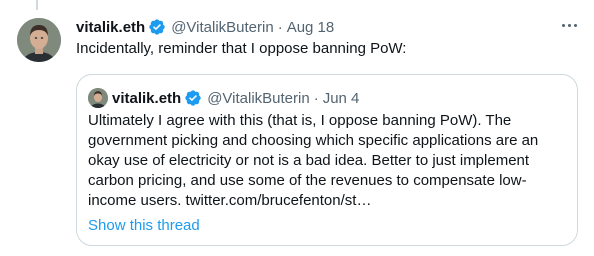 Image resolution: width=594 pixels, height=256 pixels. Describe the element at coordinates (110, 27) in the screenshot. I see `author-name: vitalik.eth` at that location.